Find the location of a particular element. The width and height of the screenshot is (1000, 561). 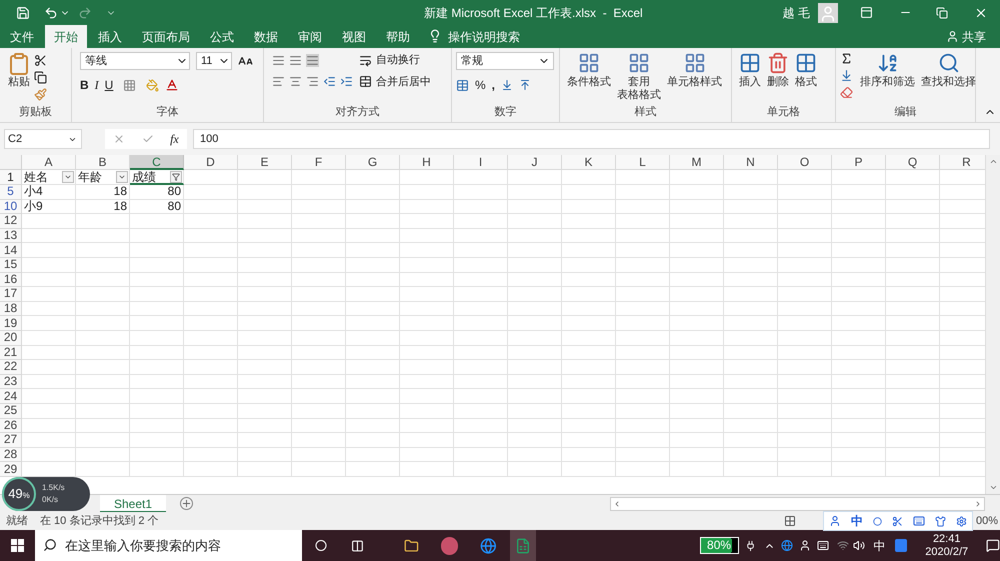

row-header: 27 is located at coordinates (11, 440).